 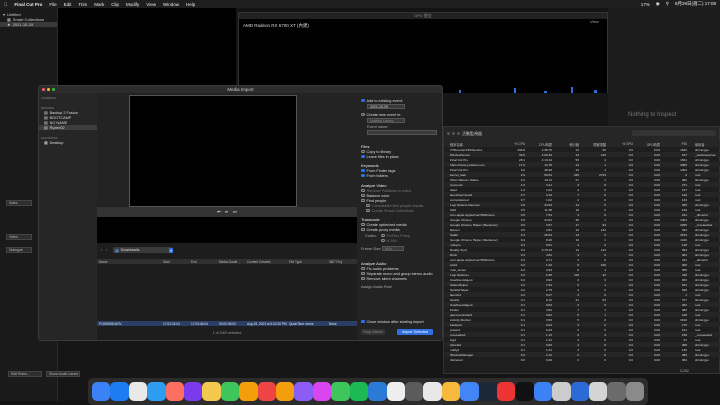 I want to click on leave-in-place: Leave files in place, so click(x=380, y=156).